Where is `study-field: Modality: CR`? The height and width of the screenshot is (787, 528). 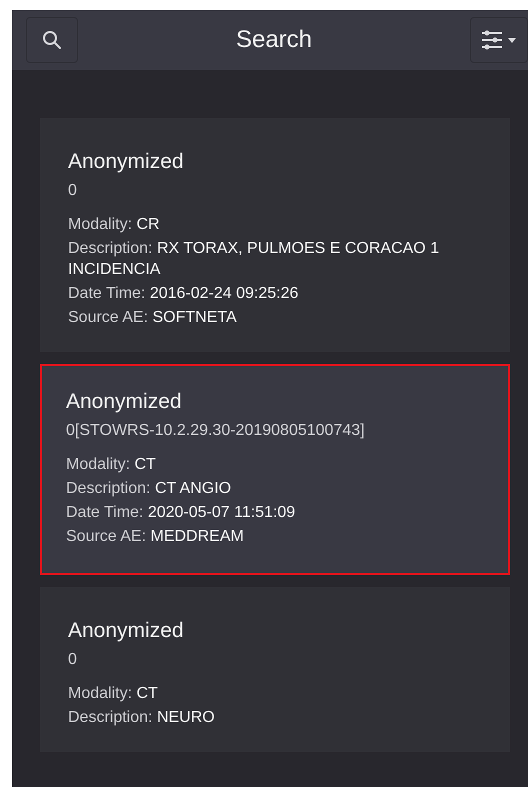 study-field: Modality: CR is located at coordinates (268, 224).